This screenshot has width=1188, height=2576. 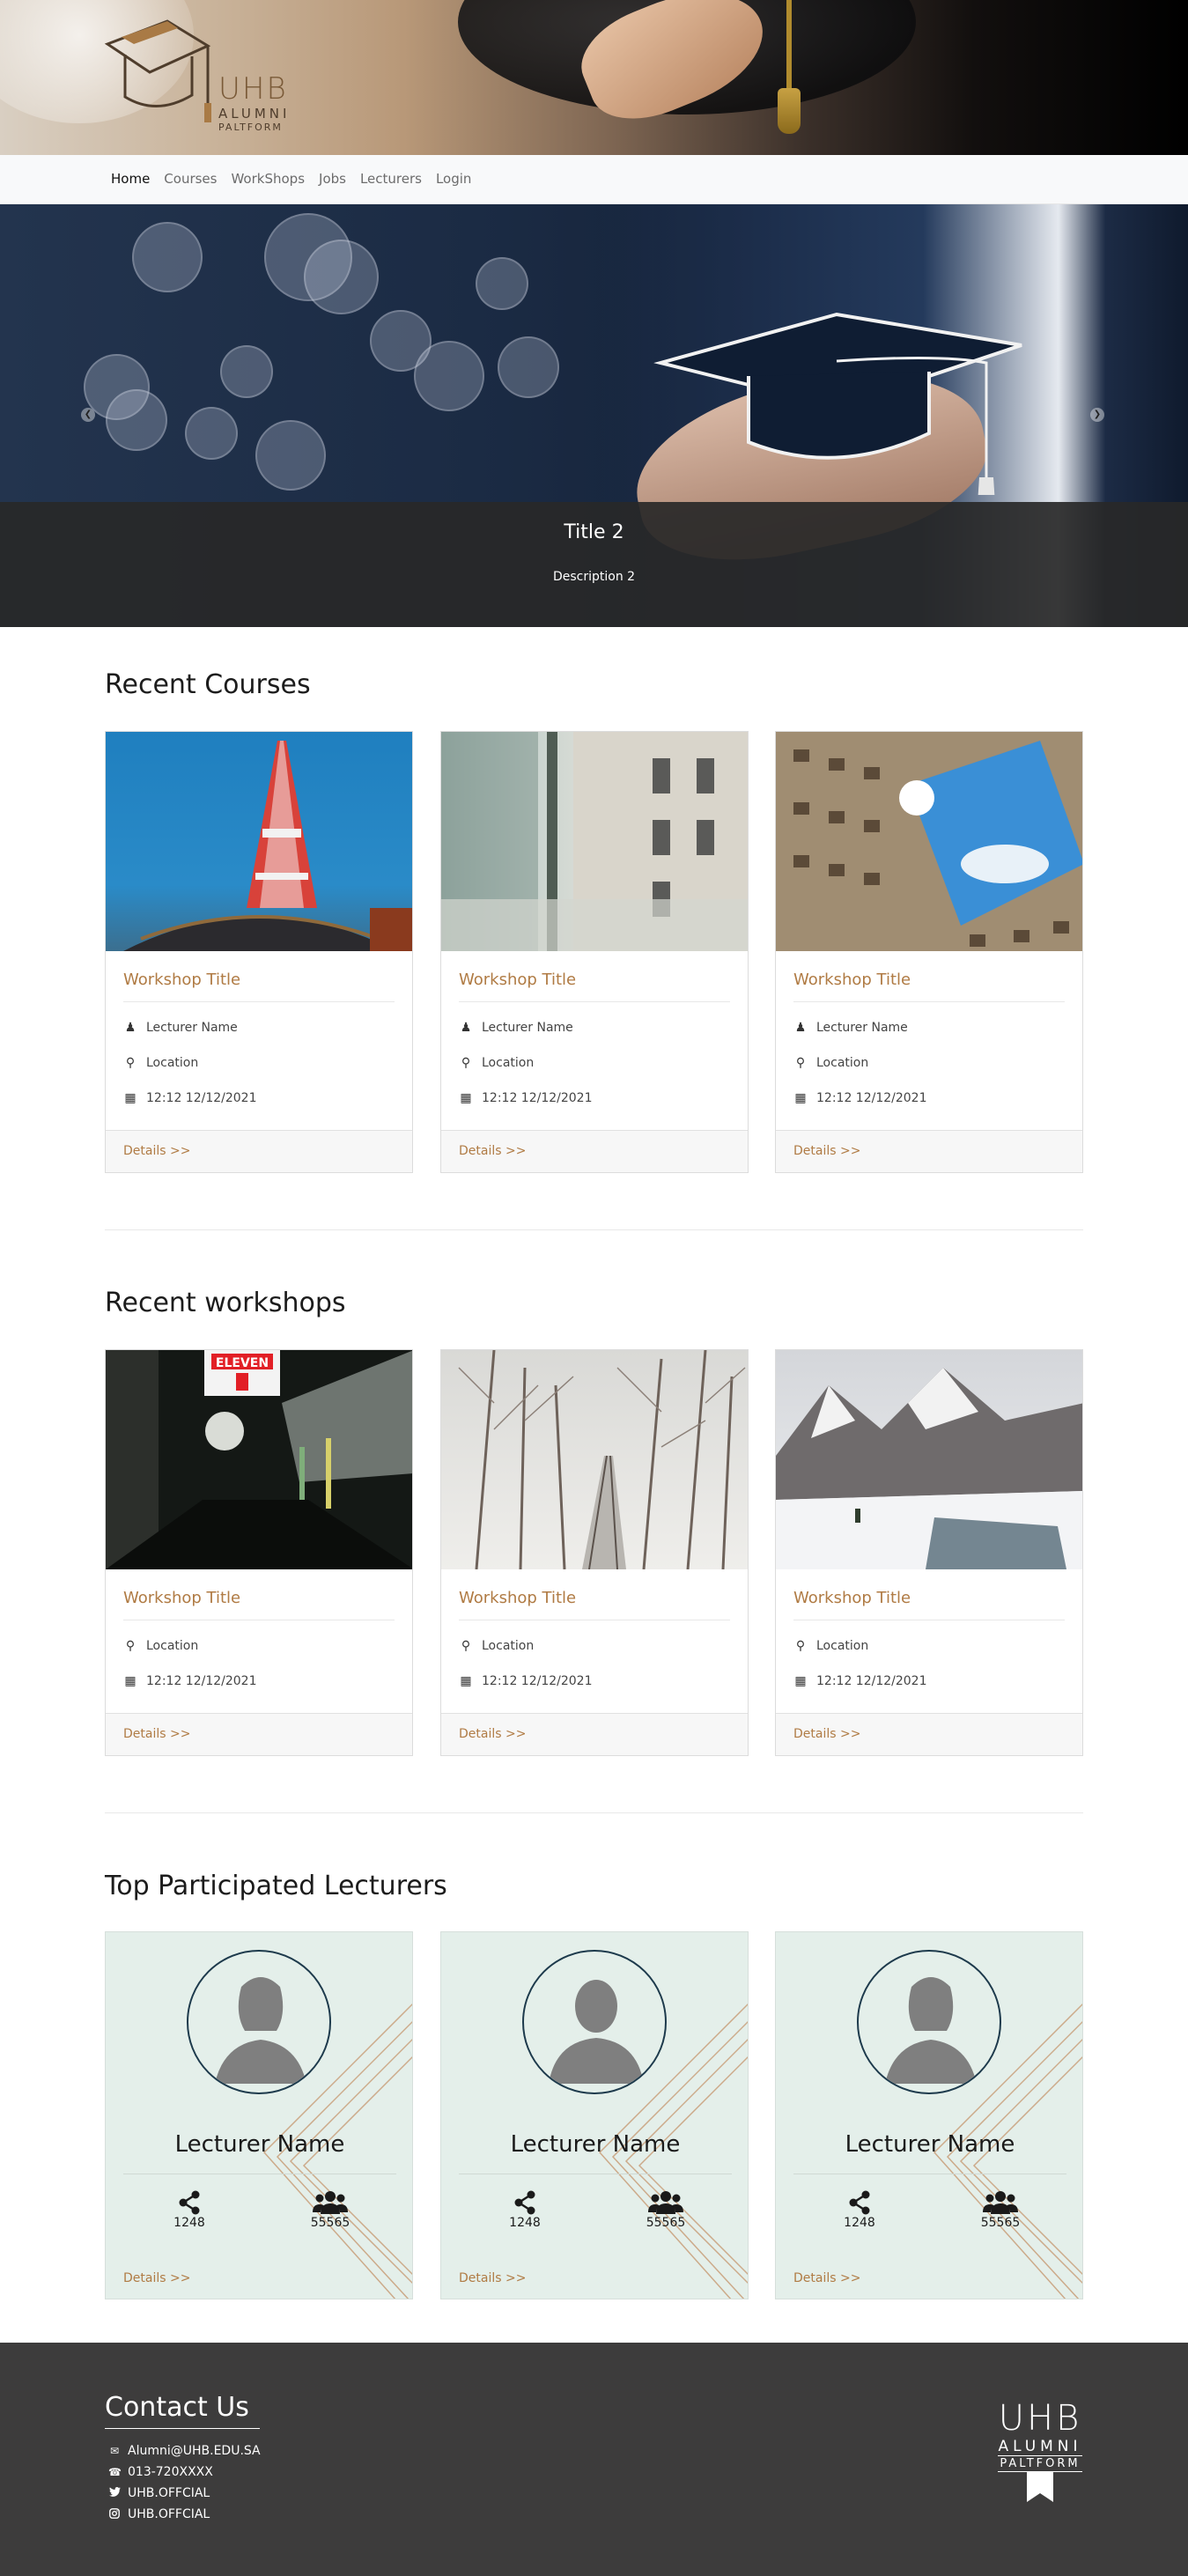 I want to click on instagram-icon, so click(x=114, y=2514).